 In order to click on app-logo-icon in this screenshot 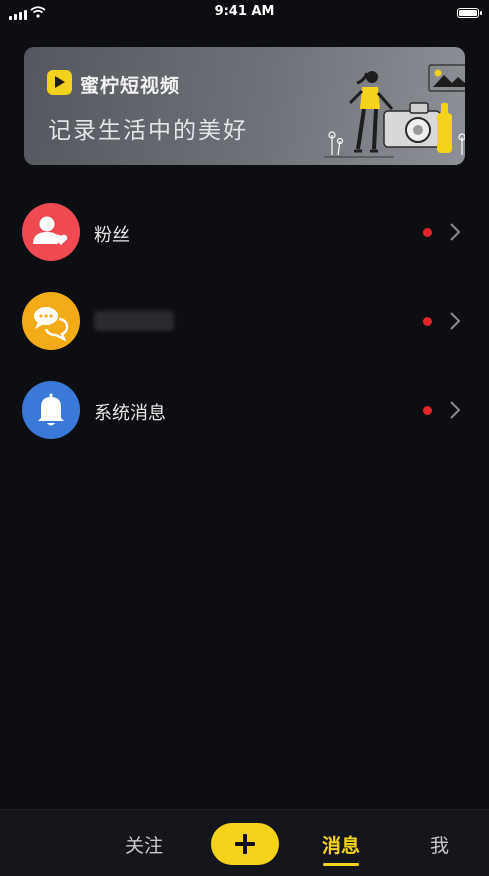, I will do `click(59, 82)`.